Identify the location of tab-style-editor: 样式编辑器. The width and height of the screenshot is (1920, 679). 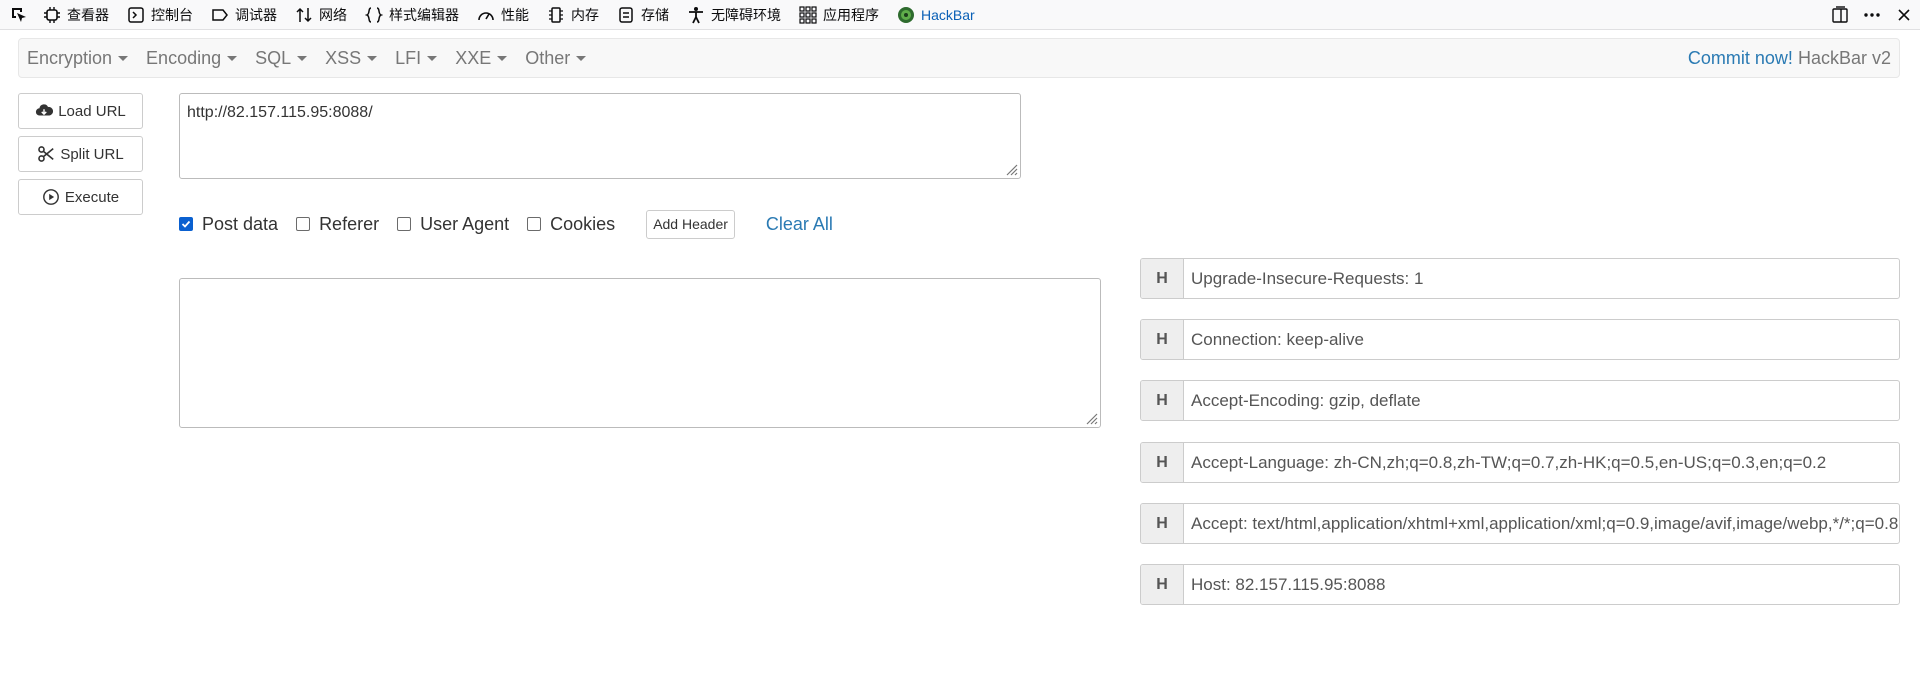
(412, 14).